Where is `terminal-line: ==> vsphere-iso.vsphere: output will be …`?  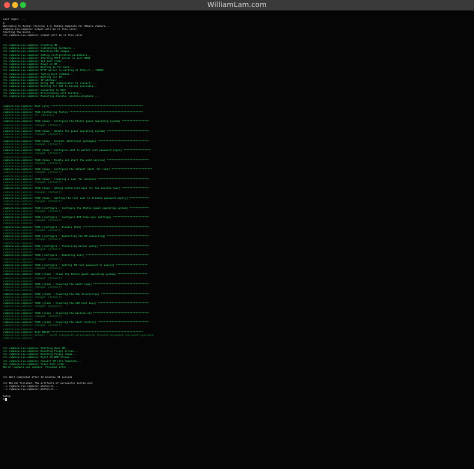 terminal-line: ==> vsphere-iso.vsphere: output will be … is located at coordinates (43, 36).